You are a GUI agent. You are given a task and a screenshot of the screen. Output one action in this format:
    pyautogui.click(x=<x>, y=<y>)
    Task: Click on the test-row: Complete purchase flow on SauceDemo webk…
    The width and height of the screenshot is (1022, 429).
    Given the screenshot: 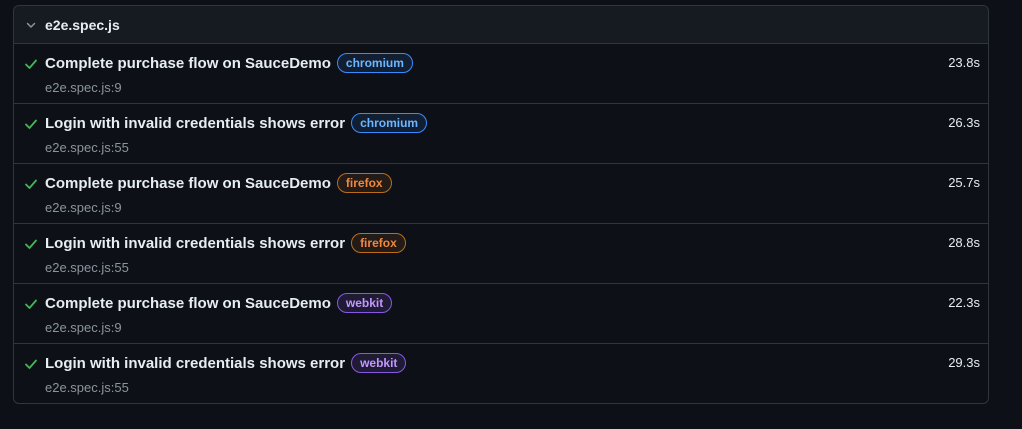 What is the action you would take?
    pyautogui.click(x=501, y=314)
    